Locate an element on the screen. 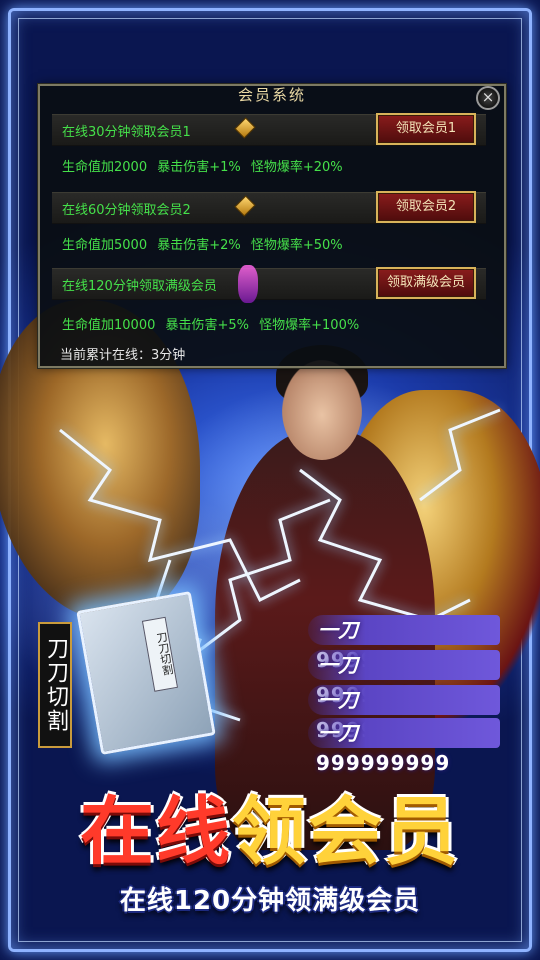  subline: 在线120分钟领满级会员 is located at coordinates (270, 901).